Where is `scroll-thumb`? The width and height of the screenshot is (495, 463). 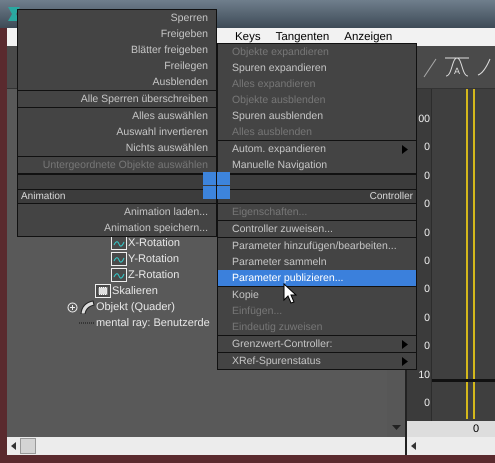
scroll-thumb is located at coordinates (28, 446).